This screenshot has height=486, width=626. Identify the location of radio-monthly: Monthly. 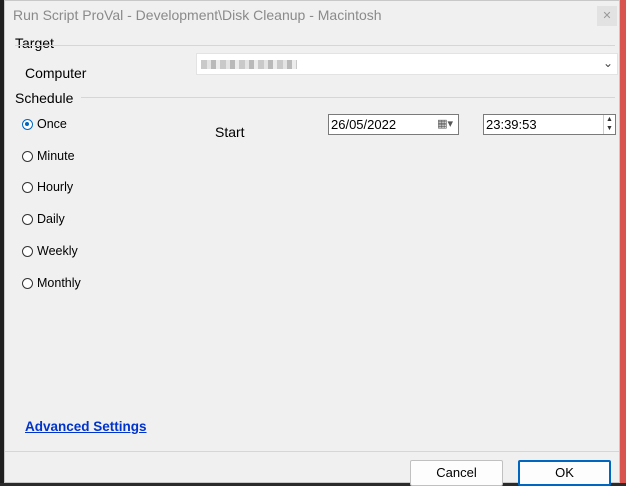
(51, 283).